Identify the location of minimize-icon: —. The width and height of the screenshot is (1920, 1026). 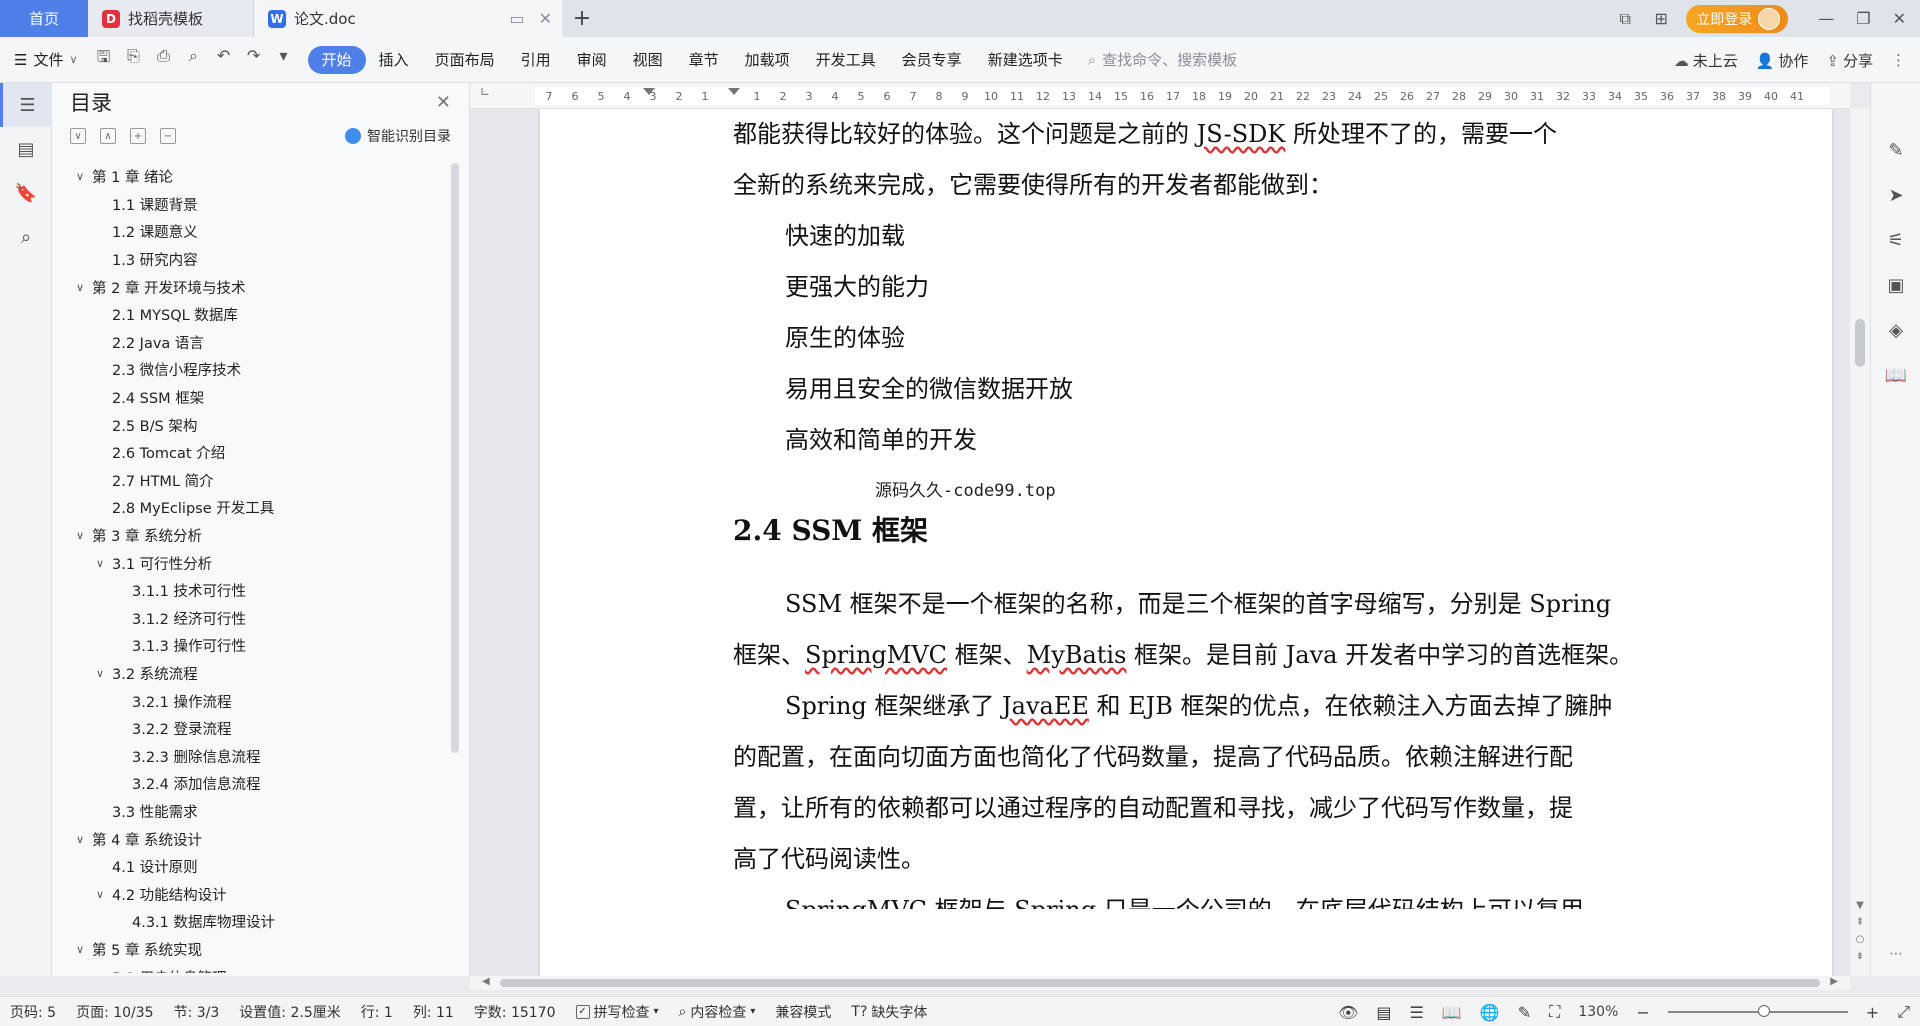
(1826, 18).